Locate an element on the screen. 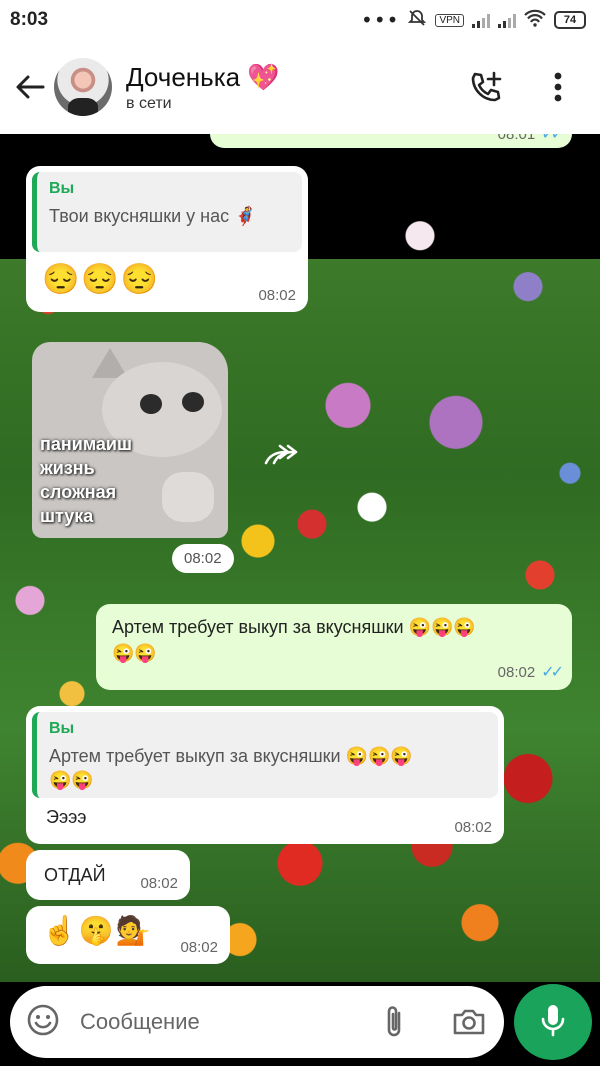  message-incoming-reply: Вы Твои вкусняшки у нас 🦸 😔😔😔 08:02 is located at coordinates (167, 239).